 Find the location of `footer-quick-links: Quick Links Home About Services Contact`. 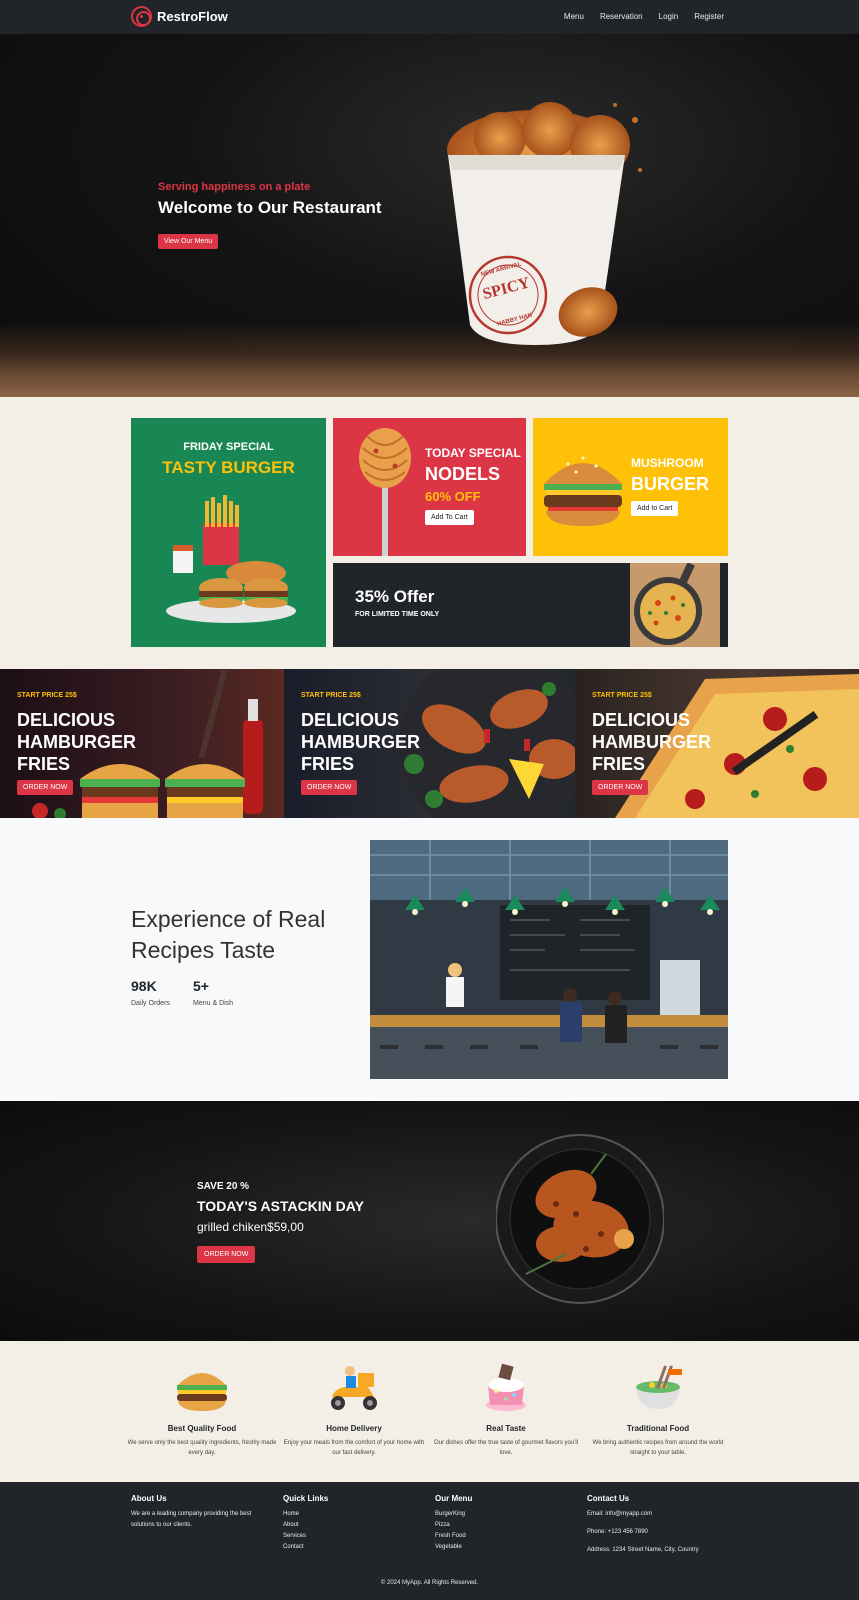

footer-quick-links: Quick Links Home About Services Contact is located at coordinates (353, 1523).